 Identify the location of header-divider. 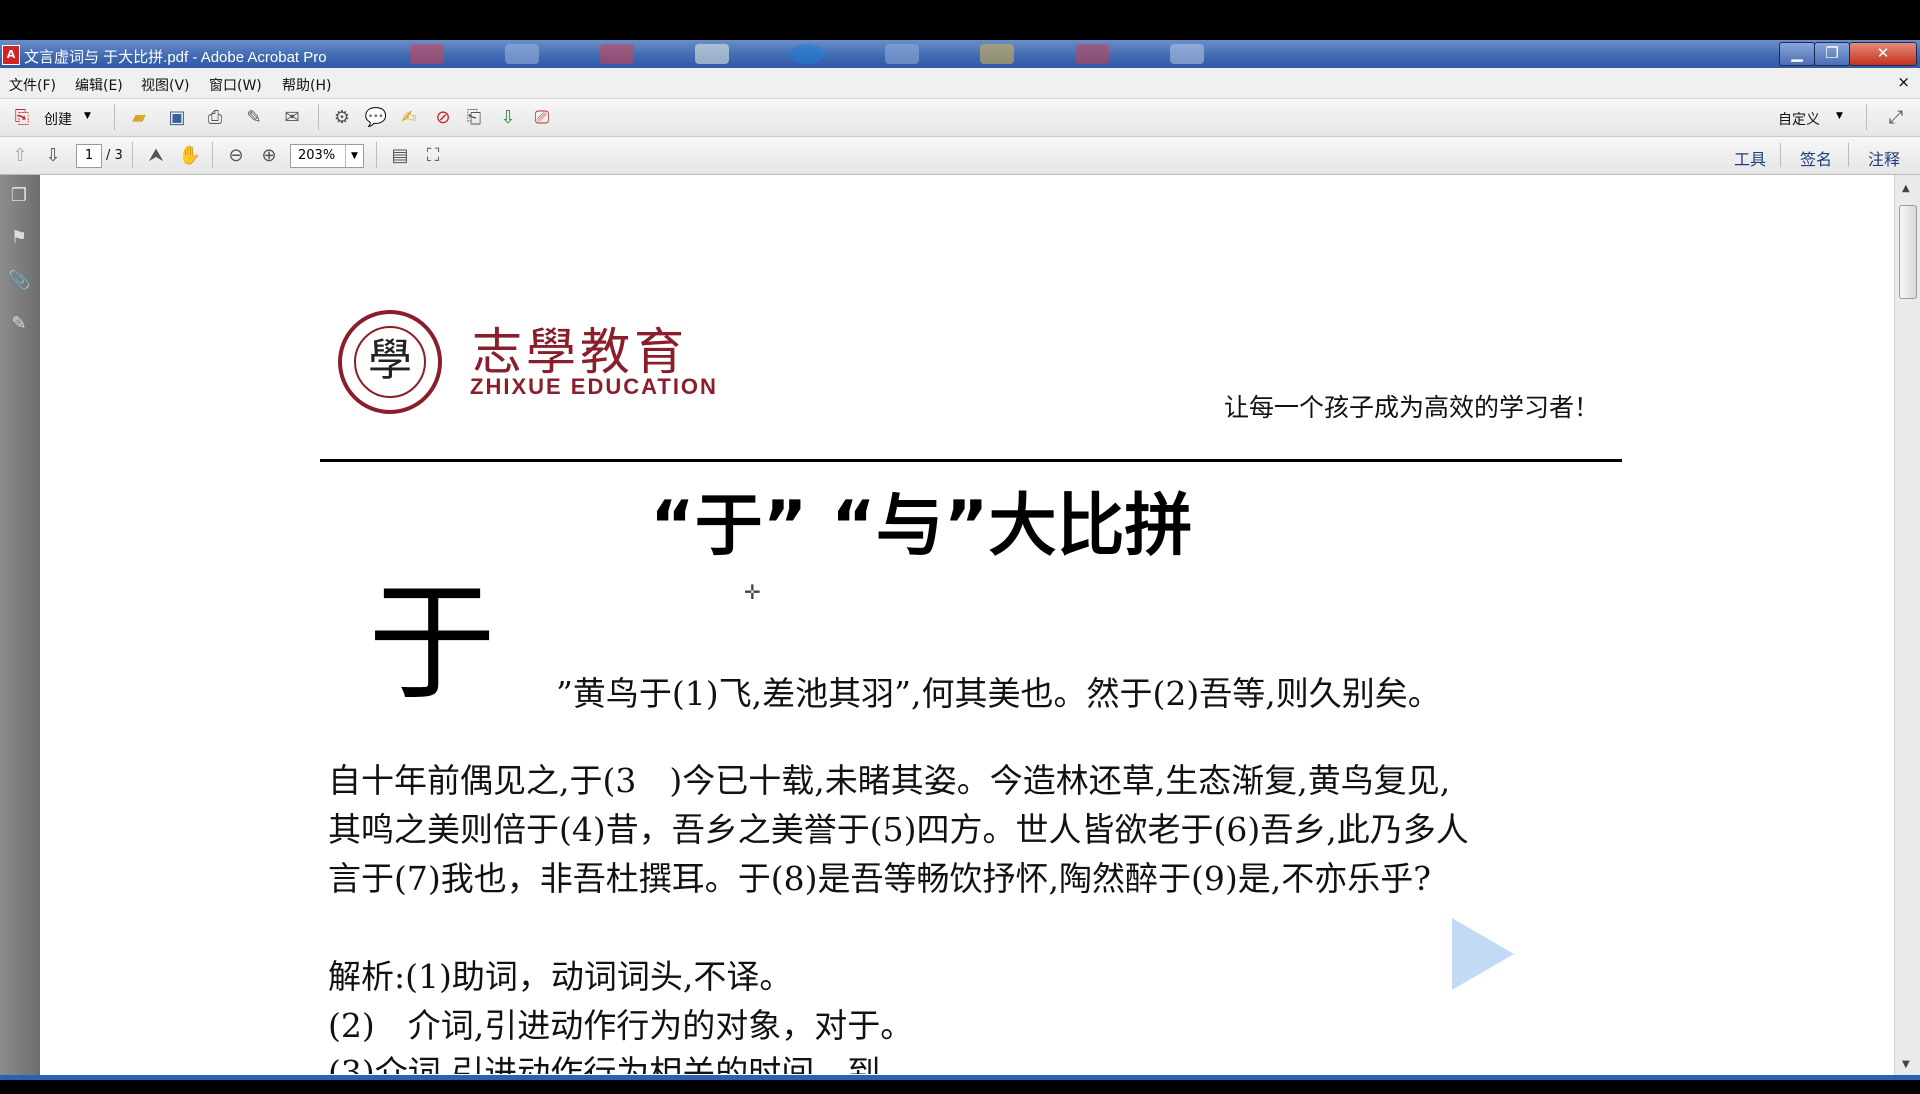
(971, 460).